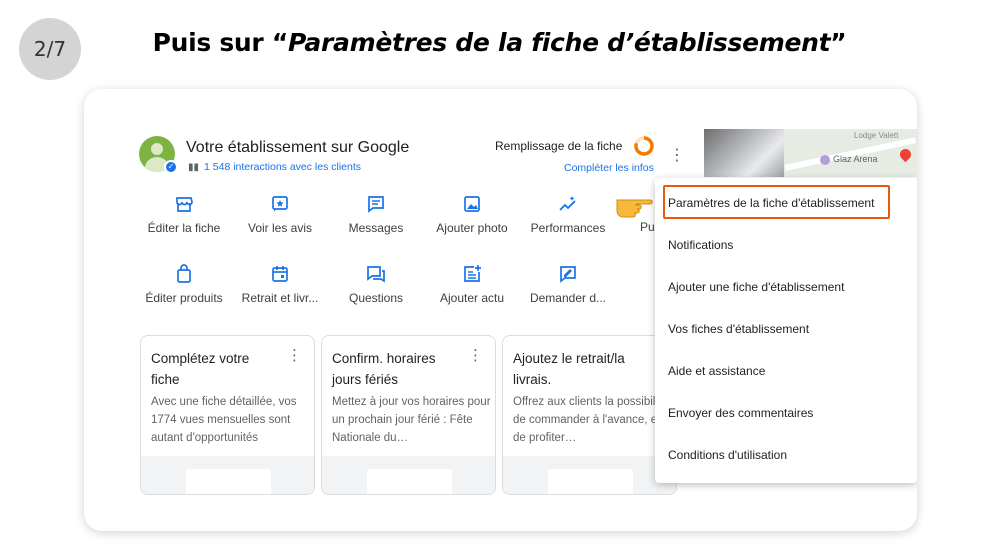 The height and width of the screenshot is (553, 999). Describe the element at coordinates (855, 159) in the screenshot. I see `map-poi-label: Glaz Arena` at that location.